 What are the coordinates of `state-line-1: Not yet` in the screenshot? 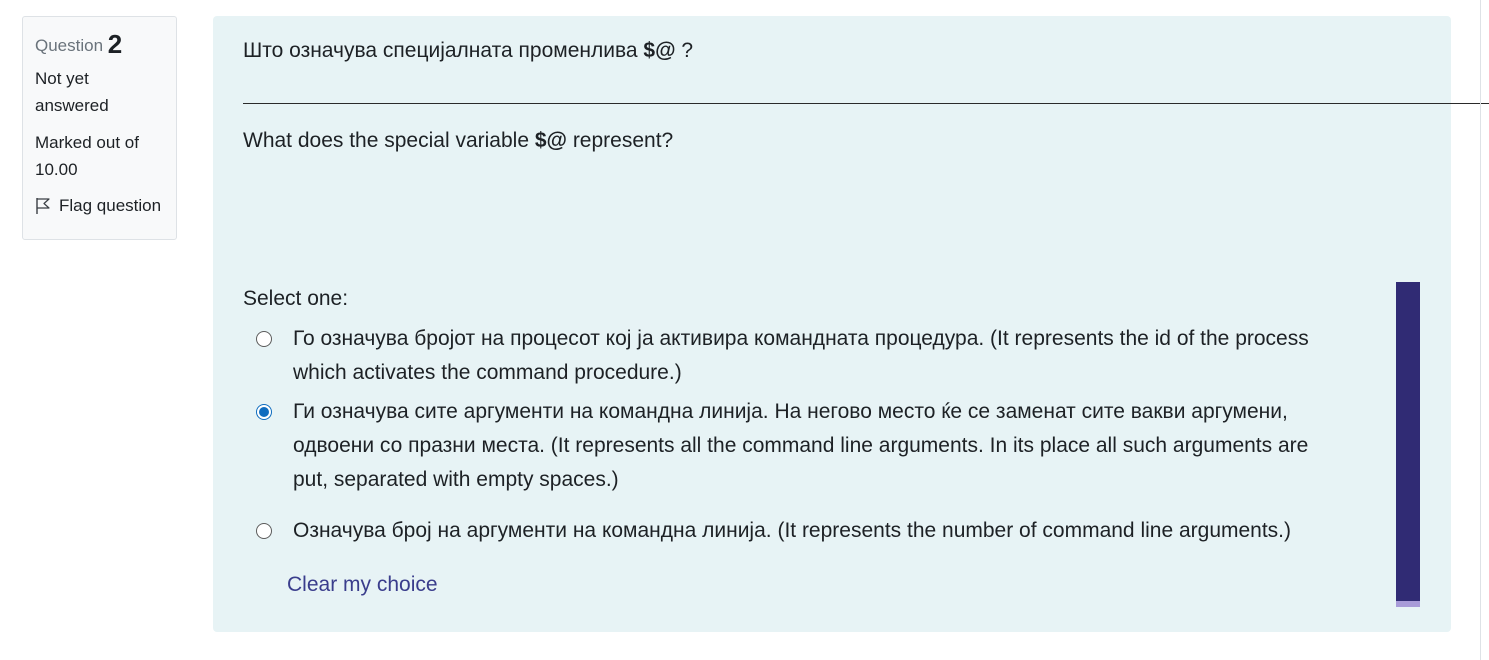 It's located at (62, 78).